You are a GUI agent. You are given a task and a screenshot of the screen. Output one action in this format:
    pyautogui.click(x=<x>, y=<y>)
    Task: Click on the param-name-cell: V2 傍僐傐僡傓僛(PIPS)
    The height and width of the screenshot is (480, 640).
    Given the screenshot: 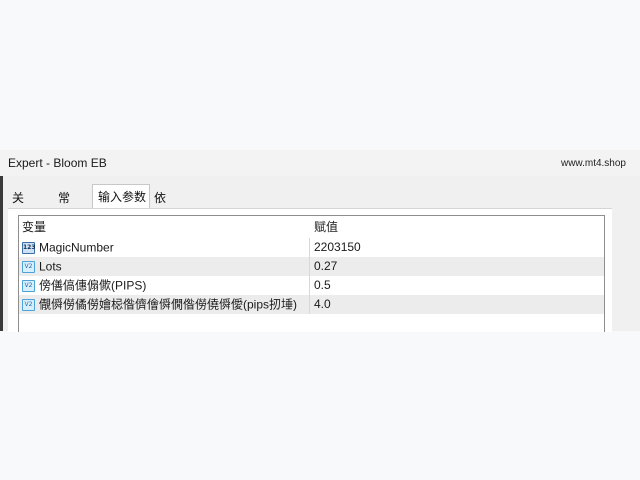 What is the action you would take?
    pyautogui.click(x=167, y=285)
    